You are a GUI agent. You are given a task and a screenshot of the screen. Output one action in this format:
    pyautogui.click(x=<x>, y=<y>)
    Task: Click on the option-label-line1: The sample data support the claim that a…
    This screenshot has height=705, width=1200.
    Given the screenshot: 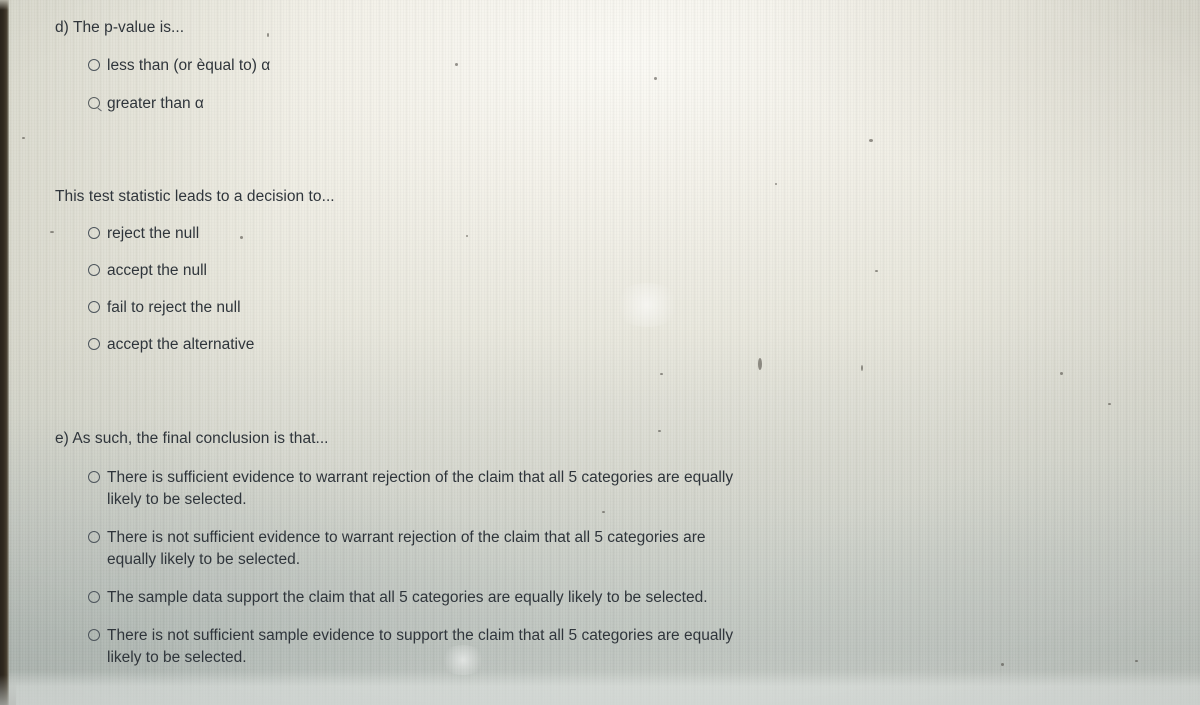 What is the action you would take?
    pyautogui.click(x=407, y=597)
    